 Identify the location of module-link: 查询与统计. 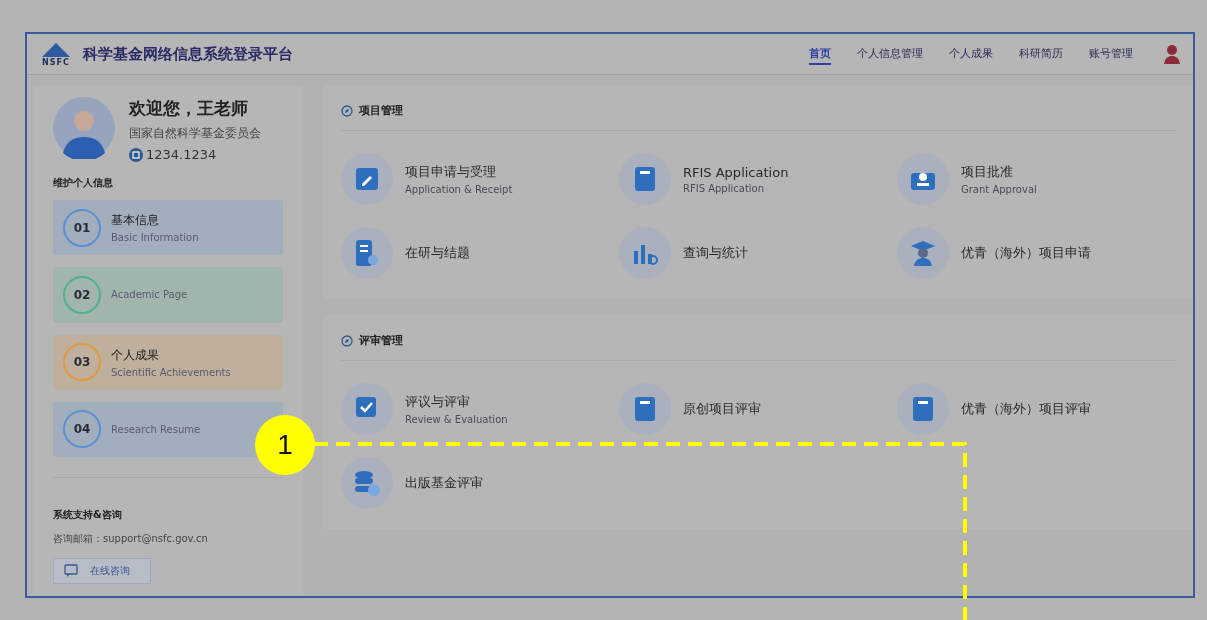
(715, 253).